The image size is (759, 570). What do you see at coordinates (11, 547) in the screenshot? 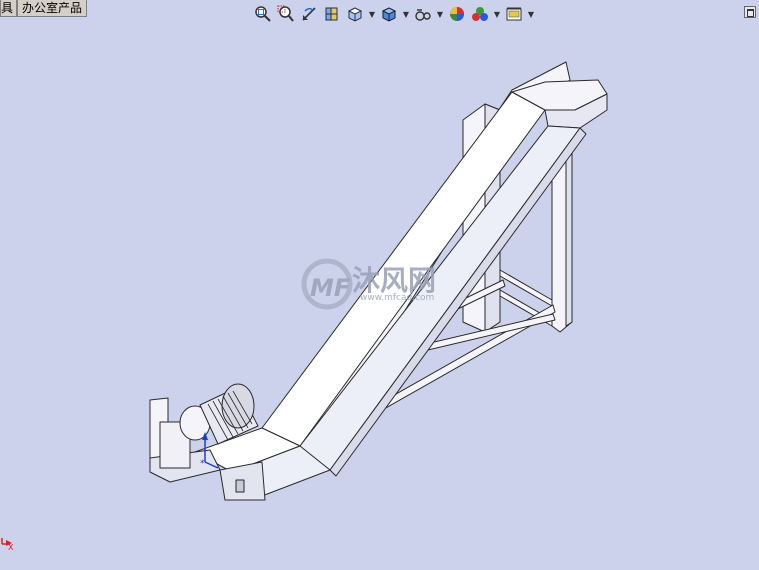
I see `triad-x-label: X` at bounding box center [11, 547].